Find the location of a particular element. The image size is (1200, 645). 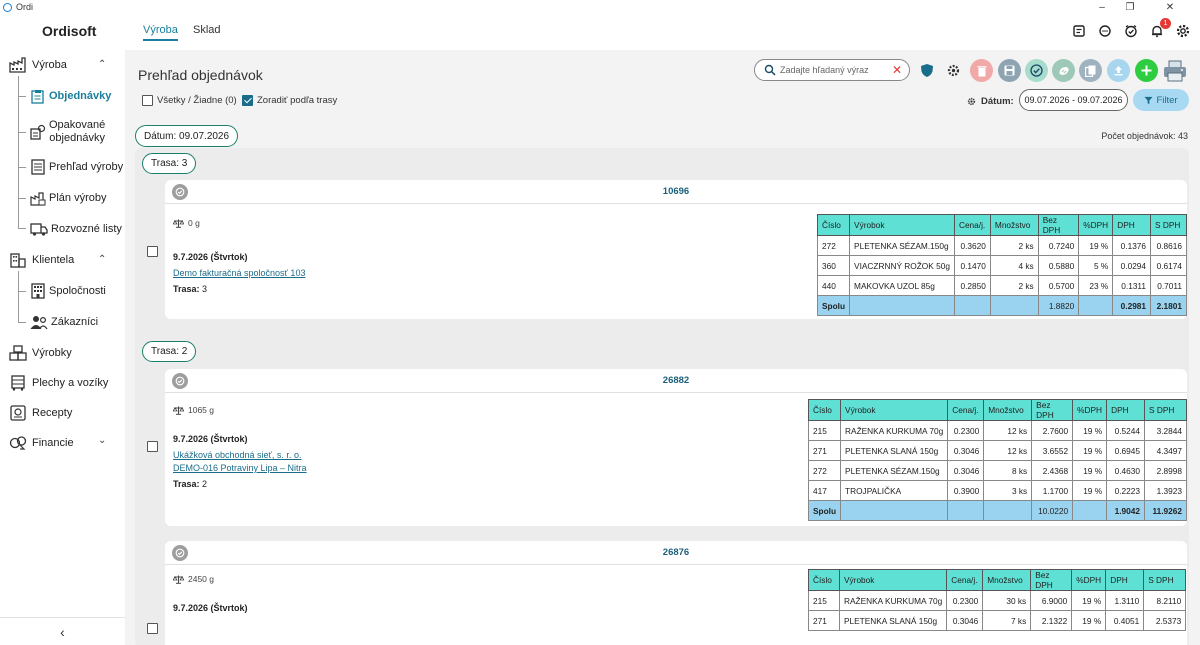

sum-label: Spolu is located at coordinates (833, 305).